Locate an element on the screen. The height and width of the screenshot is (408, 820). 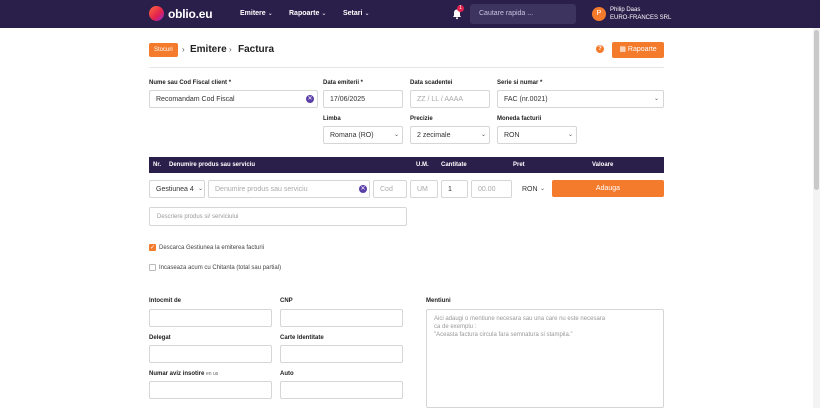
language-select: Romana (RO) is located at coordinates (363, 135).